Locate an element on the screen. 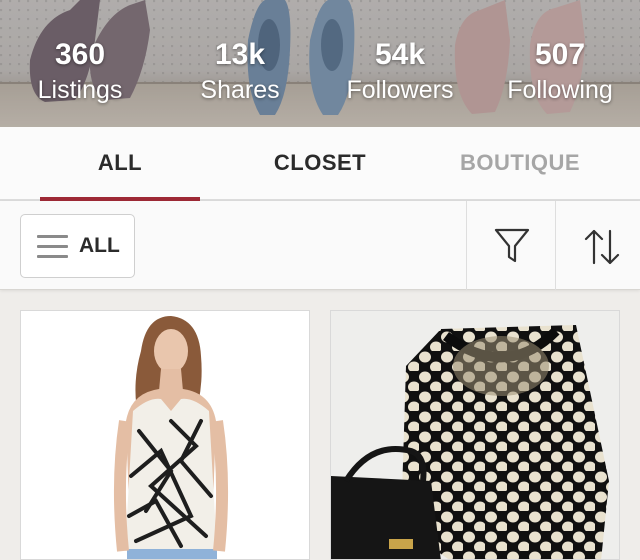 The width and height of the screenshot is (640, 560). tab-all-label: ALL is located at coordinates (120, 162).